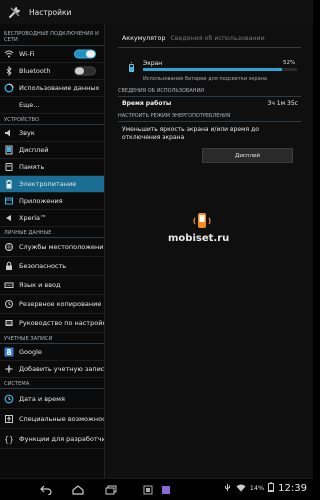 Image resolution: width=320 pixels, height=500 pixels. What do you see at coordinates (148, 490) in the screenshot?
I see `screenshot-icon` at bounding box center [148, 490].